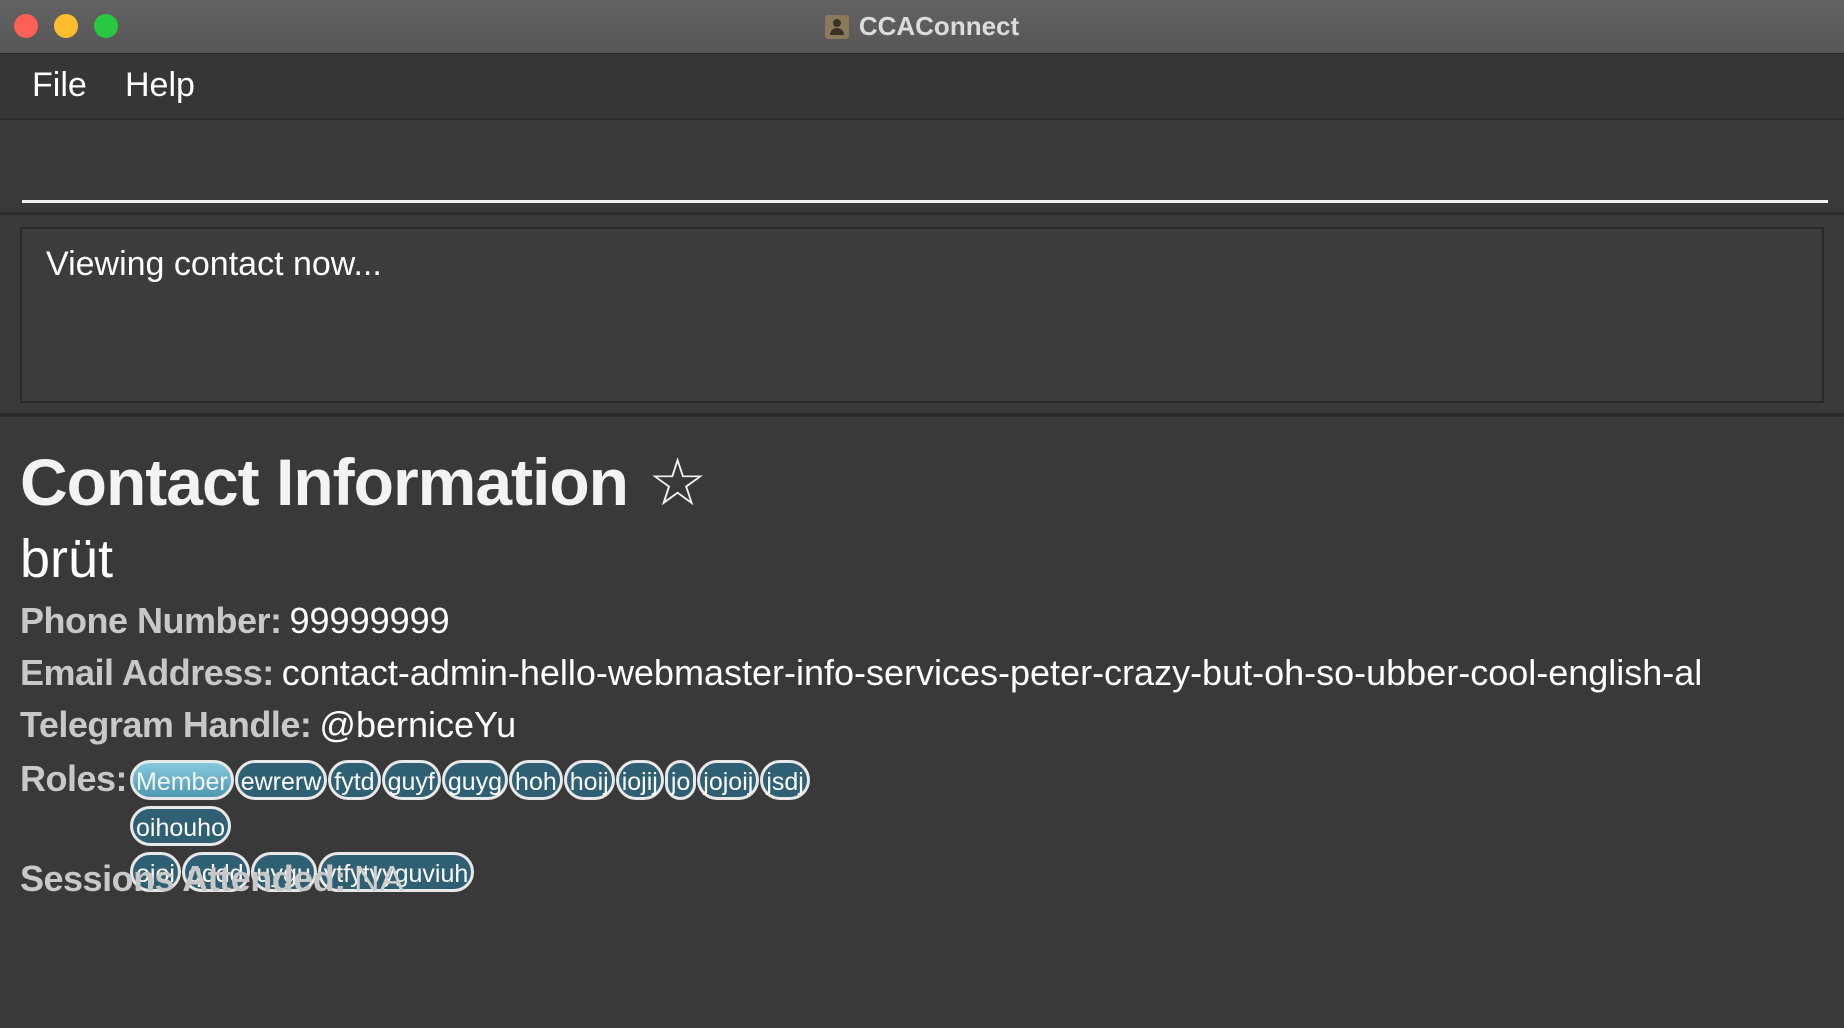  Describe the element at coordinates (183, 878) in the screenshot. I see `sessions-label: Sessions Attended:` at that location.